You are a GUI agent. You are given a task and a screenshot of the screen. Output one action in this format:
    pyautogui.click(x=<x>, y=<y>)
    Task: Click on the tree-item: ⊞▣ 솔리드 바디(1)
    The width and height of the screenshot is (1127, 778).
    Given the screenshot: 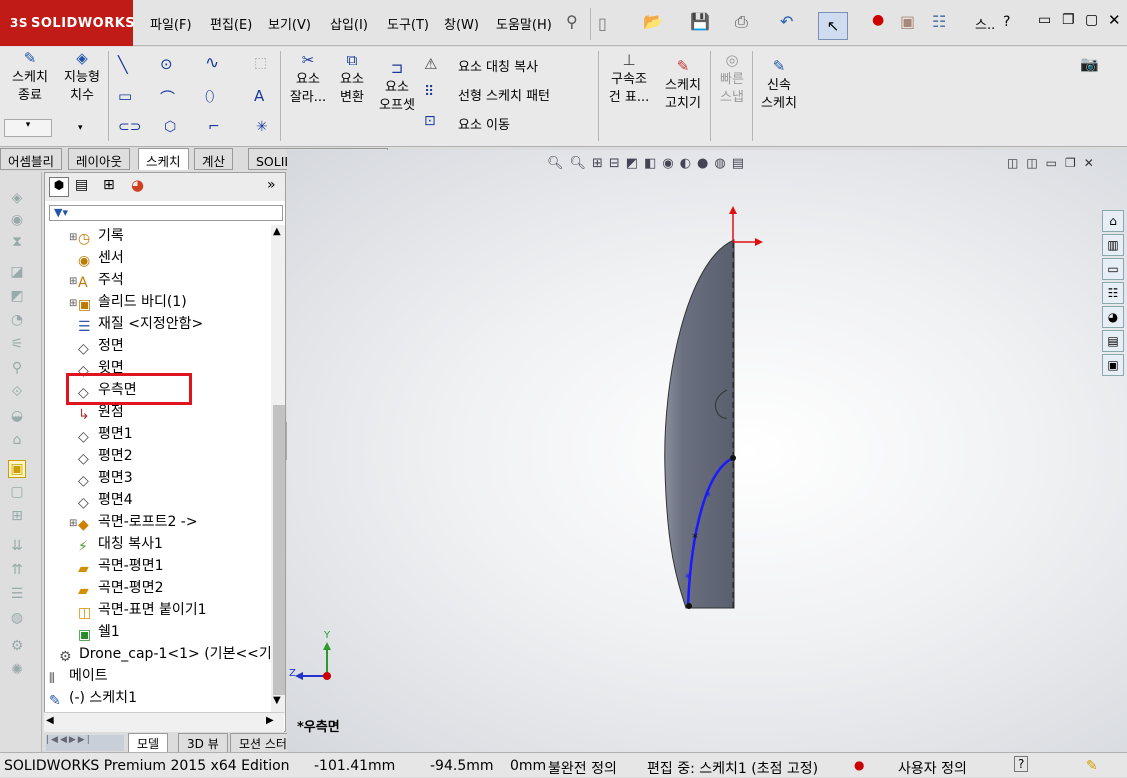 What is the action you would take?
    pyautogui.click(x=128, y=303)
    